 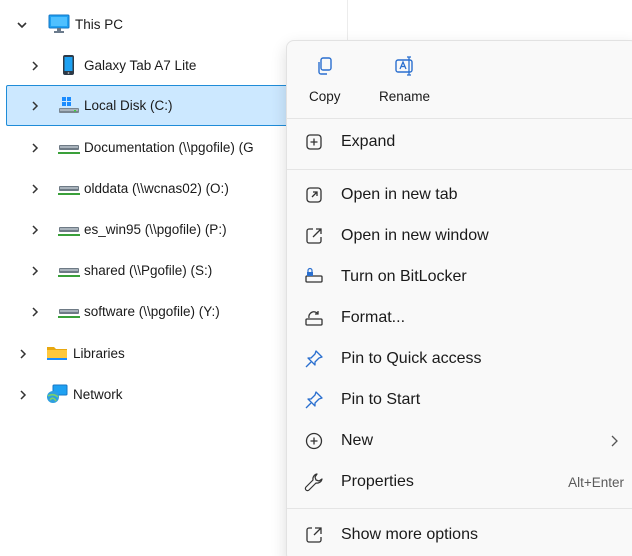 What do you see at coordinates (596, 482) in the screenshot?
I see `shortcut-hint: Alt+Enter` at bounding box center [596, 482].